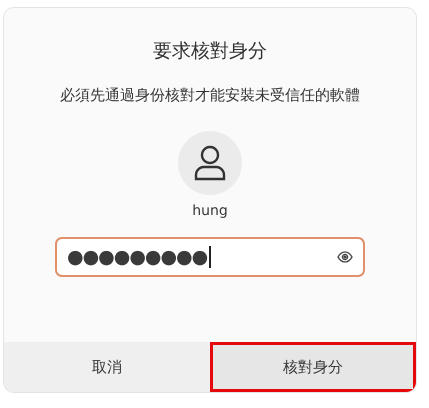 Image resolution: width=429 pixels, height=408 pixels. Describe the element at coordinates (210, 51) in the screenshot. I see `dialog-title: 要求核對身分` at that location.